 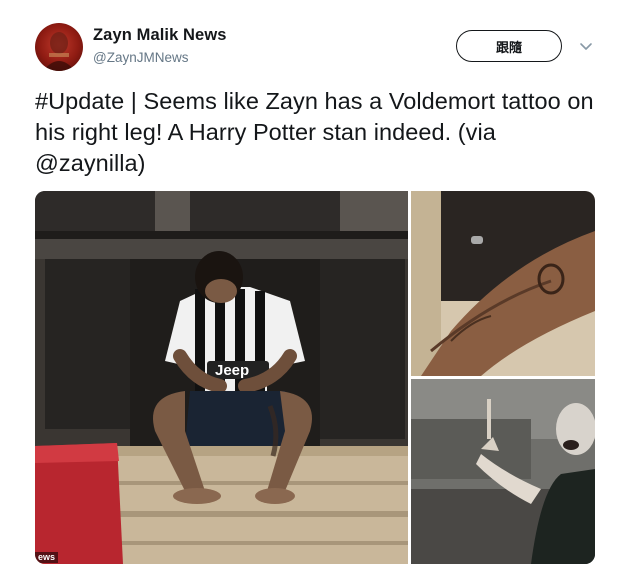 I want to click on image-watermark: ews, so click(x=47, y=557).